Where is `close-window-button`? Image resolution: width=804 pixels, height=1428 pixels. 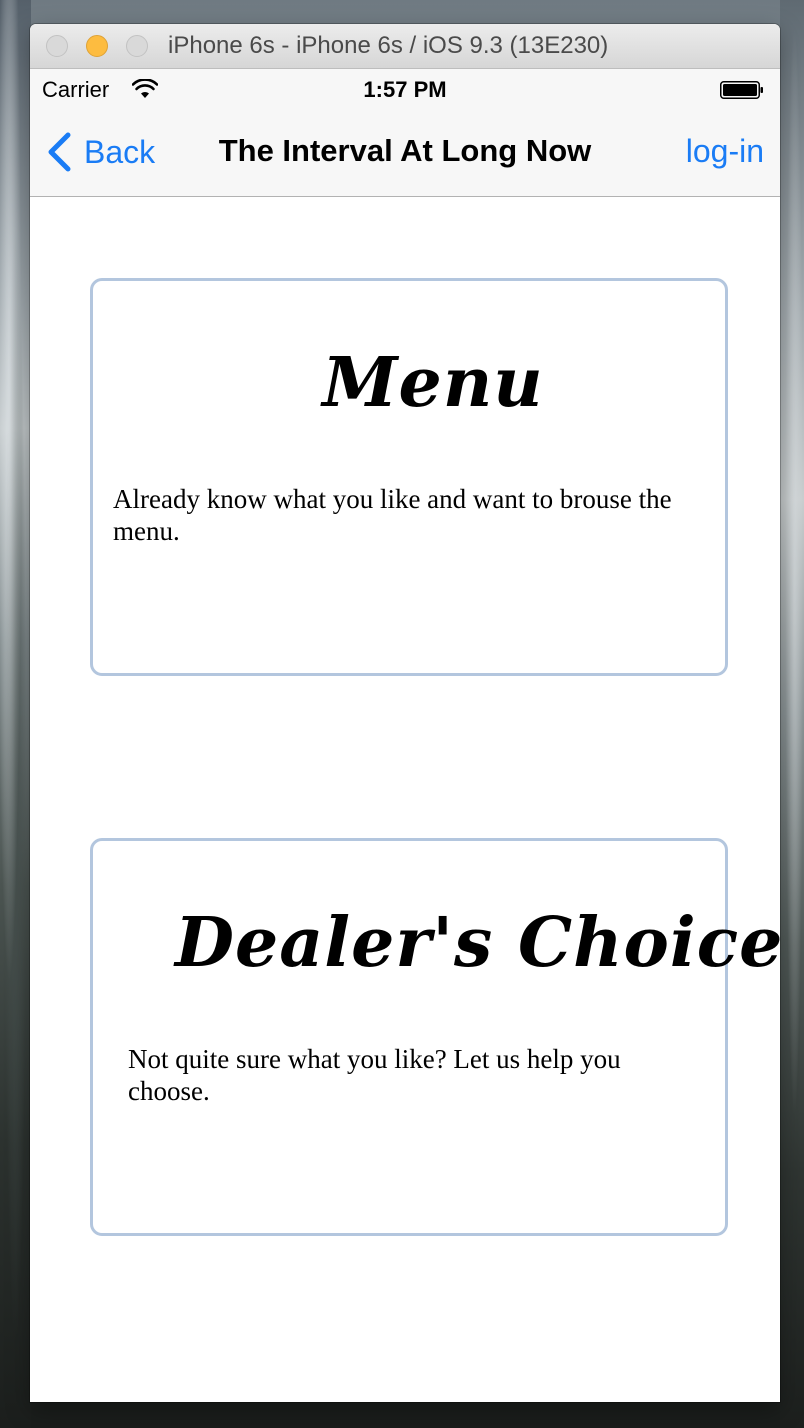
close-window-button is located at coordinates (57, 46).